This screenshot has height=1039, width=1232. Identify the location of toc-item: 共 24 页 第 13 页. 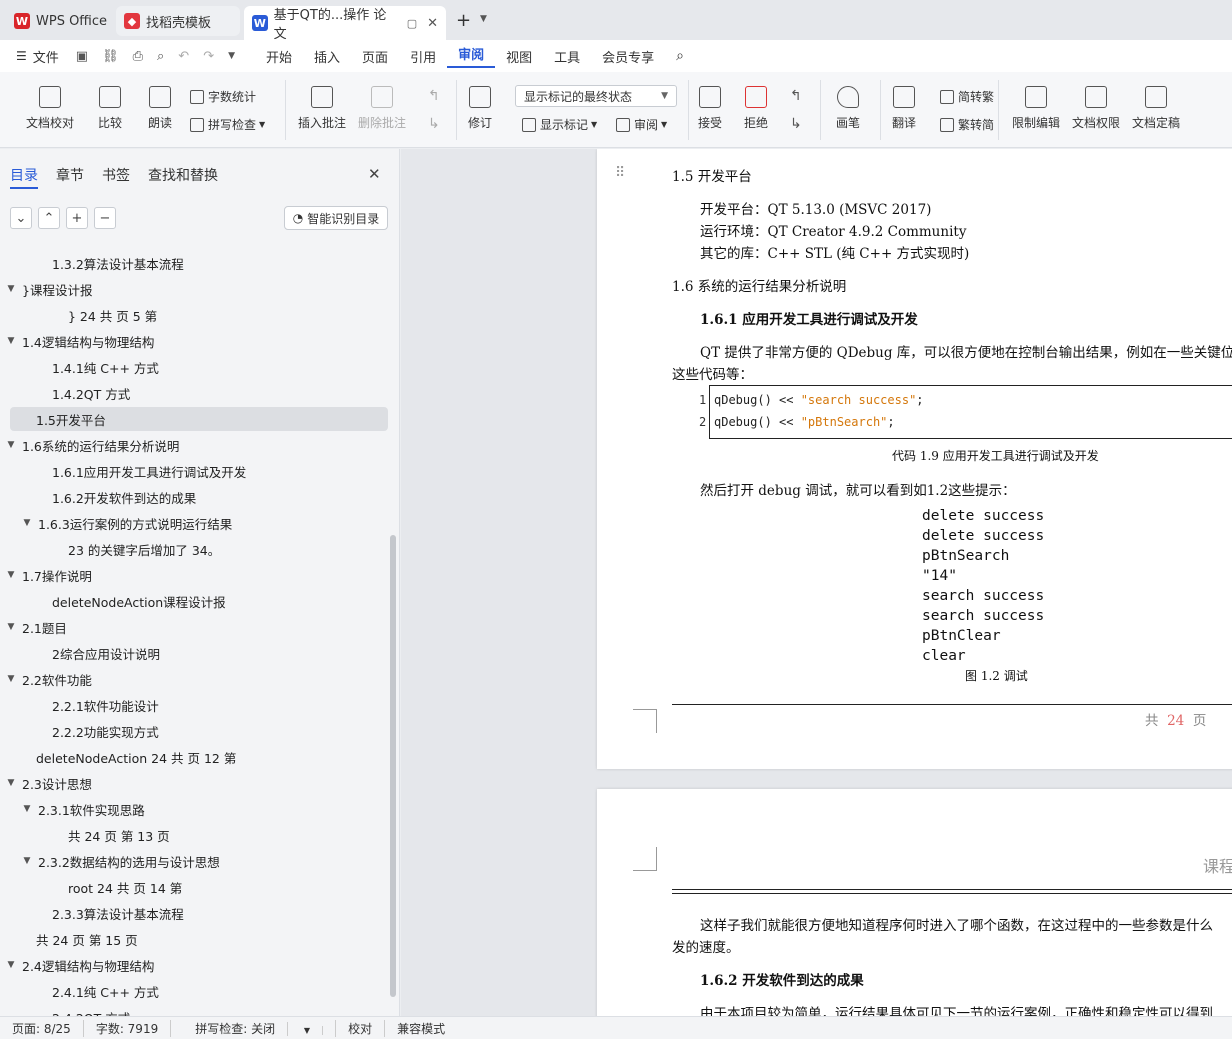
(194, 835).